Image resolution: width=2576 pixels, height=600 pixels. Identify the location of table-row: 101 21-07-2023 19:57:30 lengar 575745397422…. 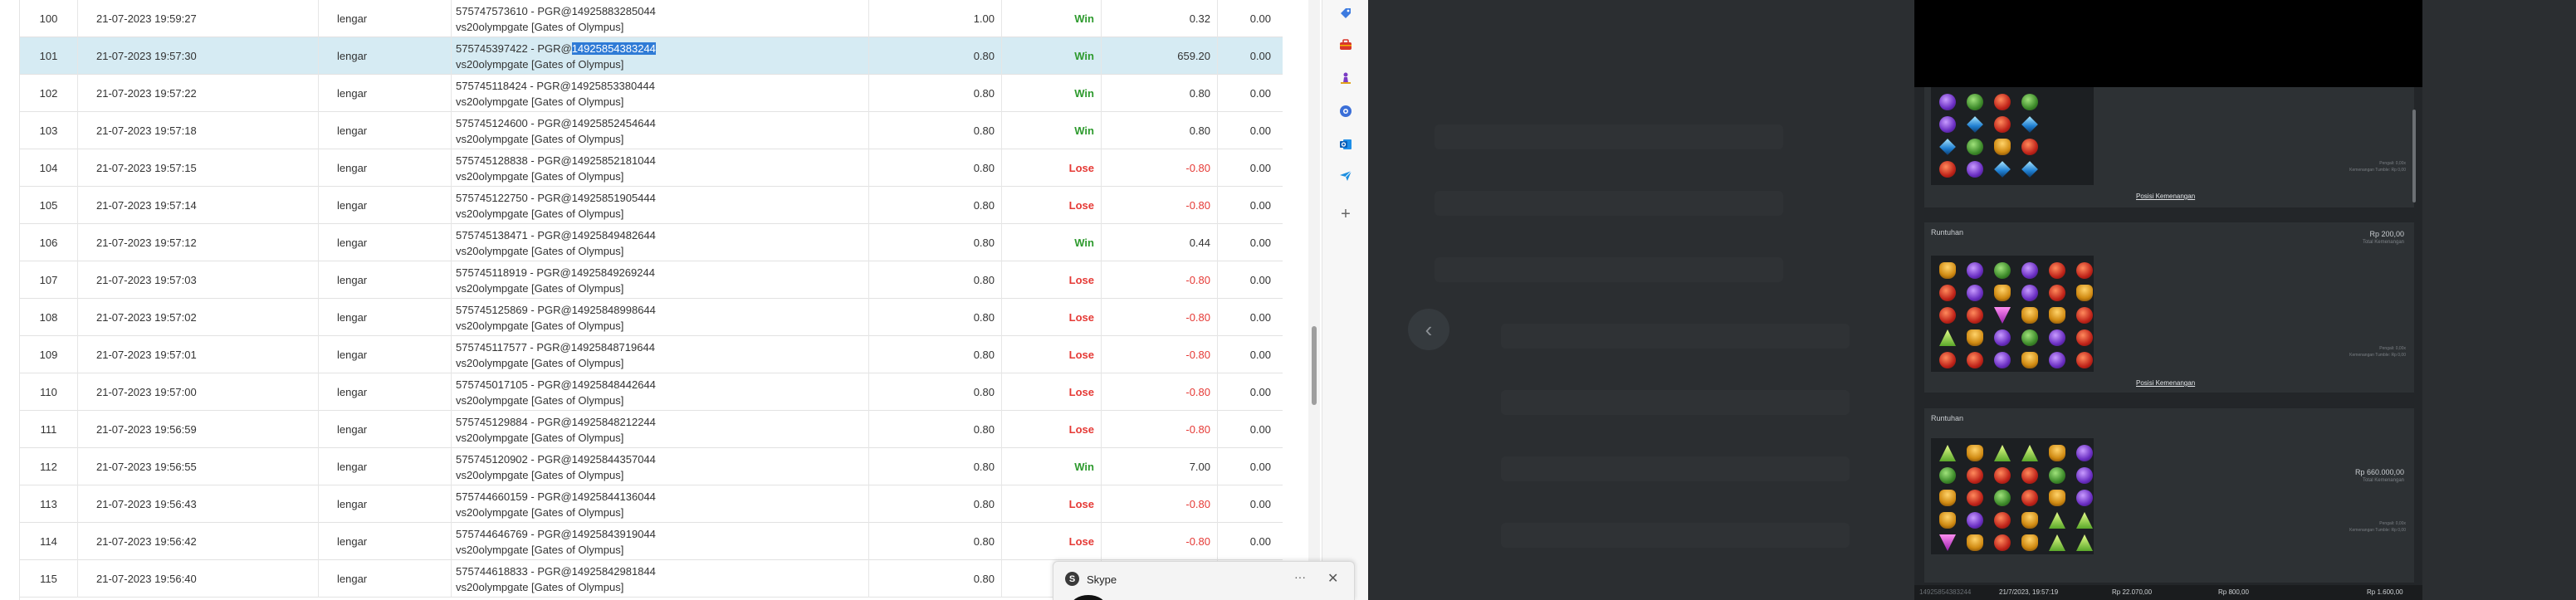
(651, 56).